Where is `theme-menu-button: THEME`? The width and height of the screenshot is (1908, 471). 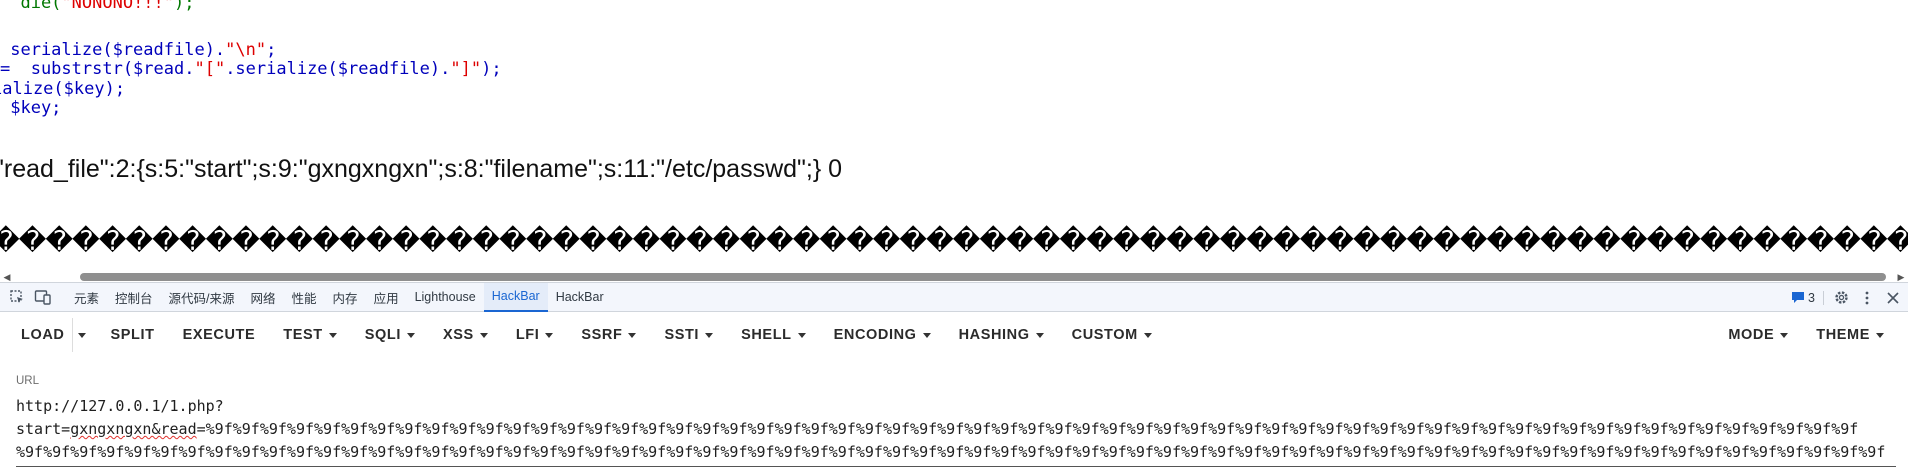 theme-menu-button: THEME is located at coordinates (1850, 335).